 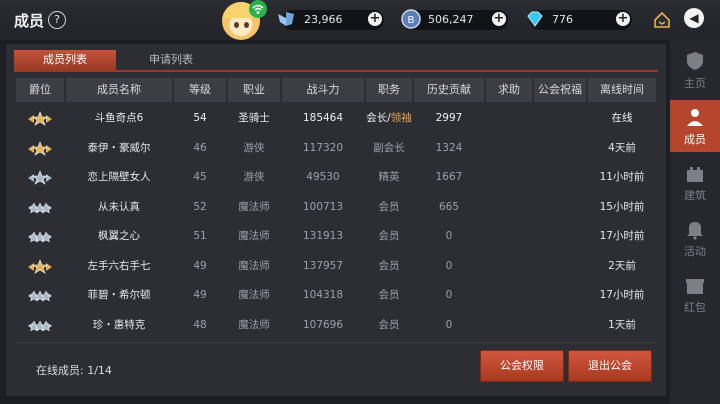 I want to click on column-header: 求助, so click(x=509, y=90).